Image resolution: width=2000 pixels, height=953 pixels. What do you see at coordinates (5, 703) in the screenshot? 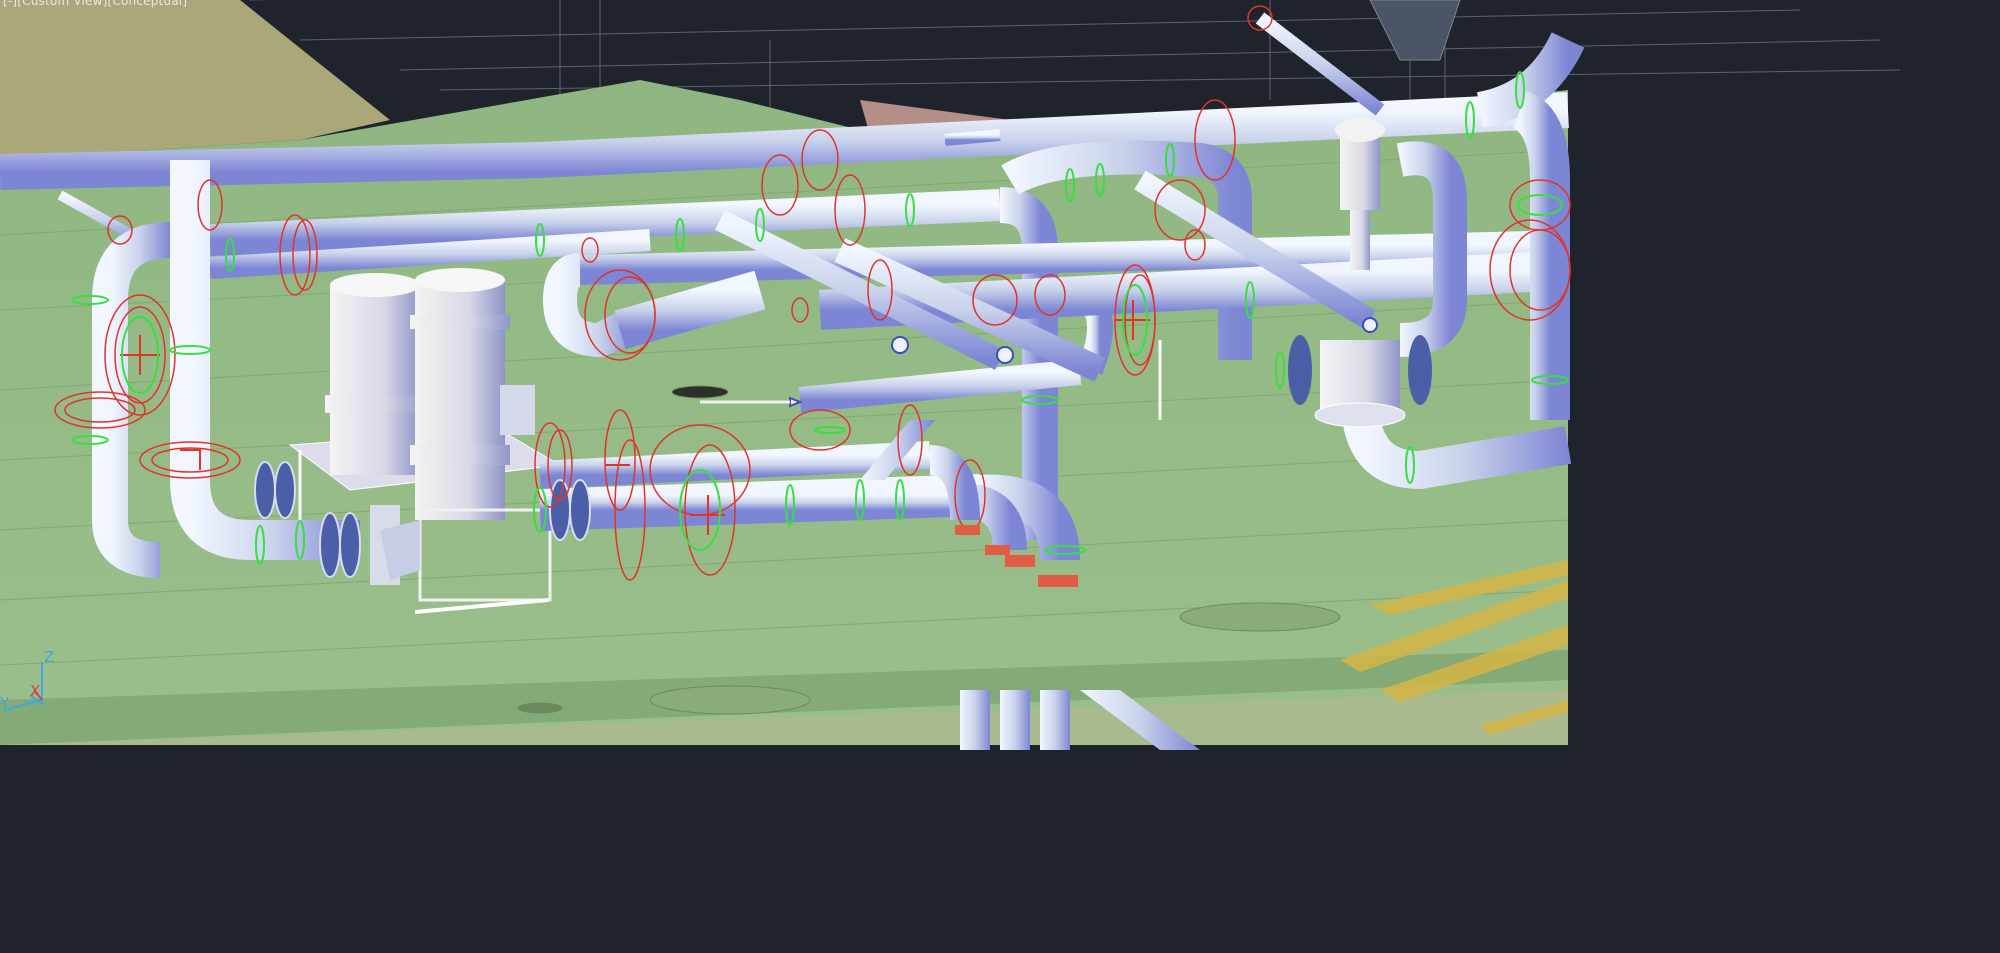
I see `ucs-y-label: Y` at bounding box center [5, 703].